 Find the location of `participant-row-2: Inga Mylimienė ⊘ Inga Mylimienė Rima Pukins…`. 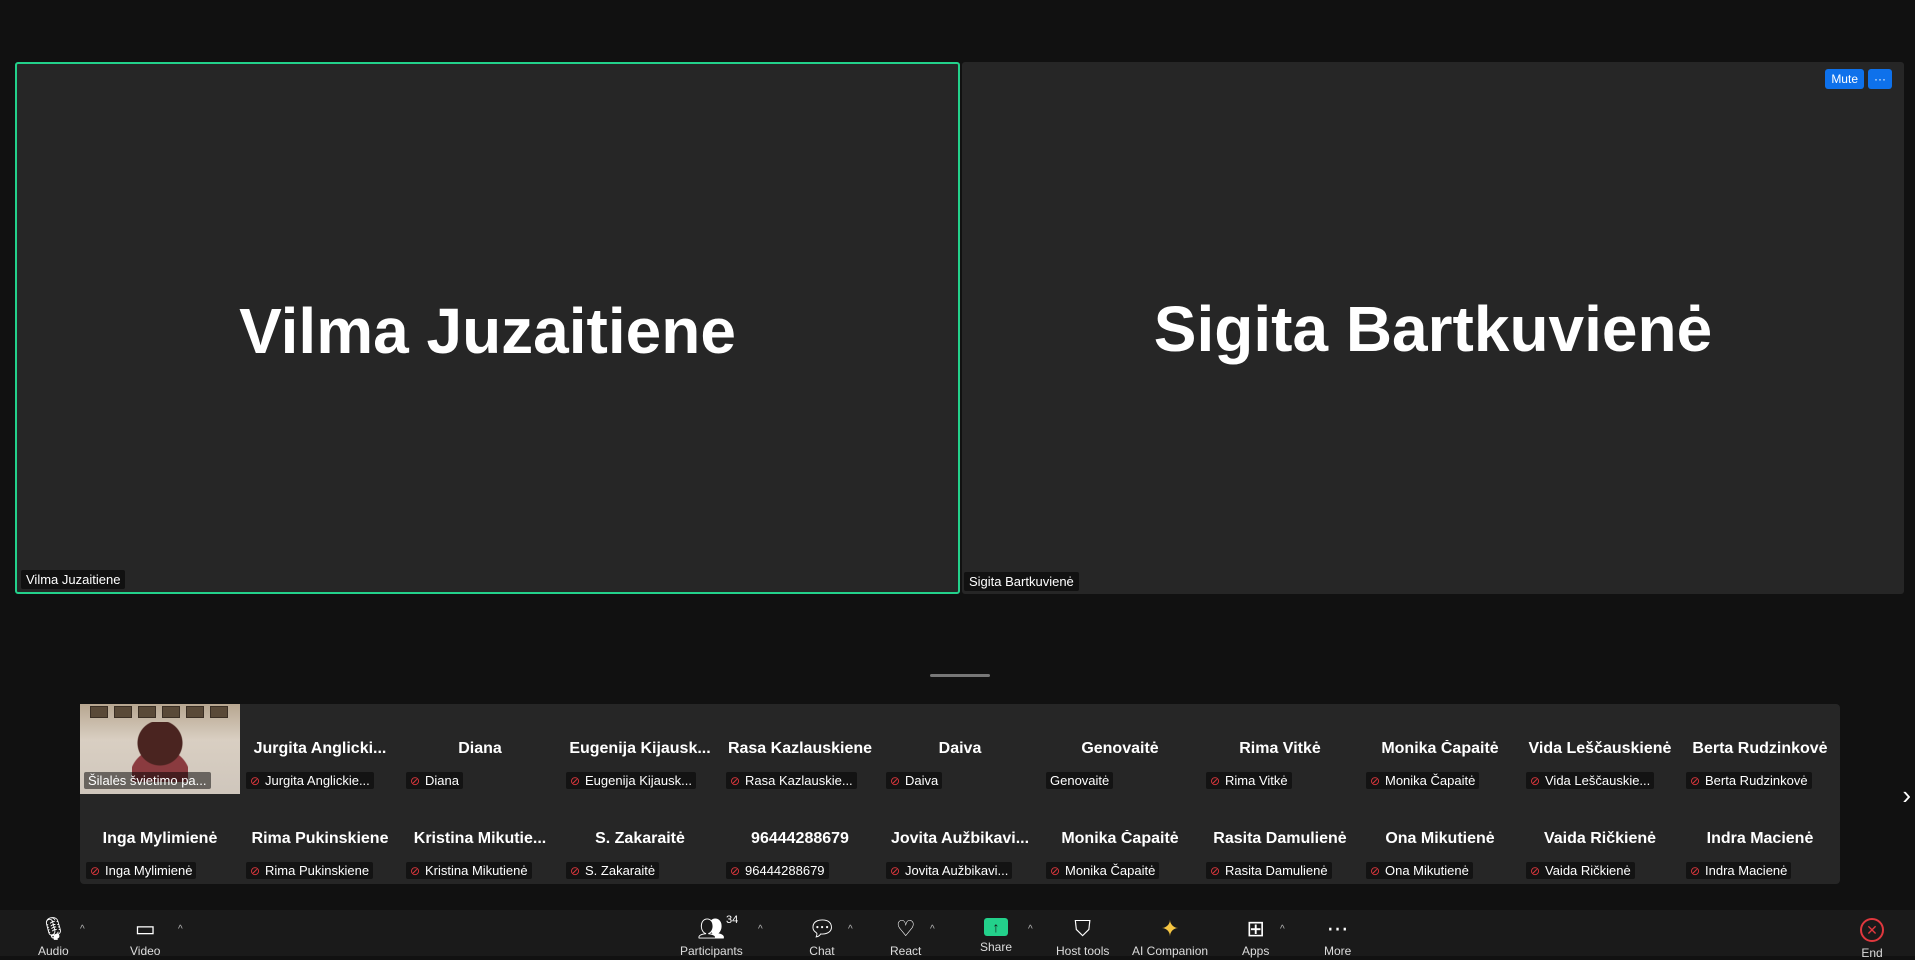

participant-row-2: Inga Mylimienė ⊘ Inga Mylimienė Rima Pukins… is located at coordinates (960, 839).